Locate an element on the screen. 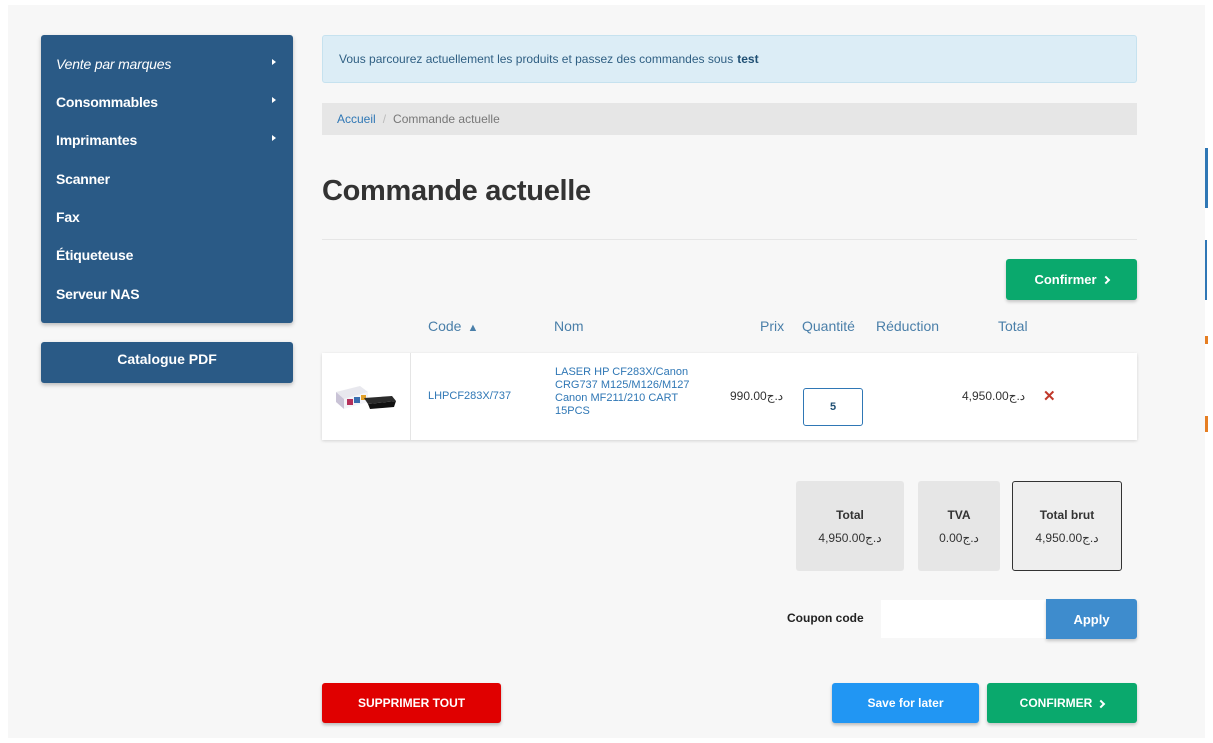 This screenshot has width=1213, height=743. summary-total-label: Total is located at coordinates (850, 514).